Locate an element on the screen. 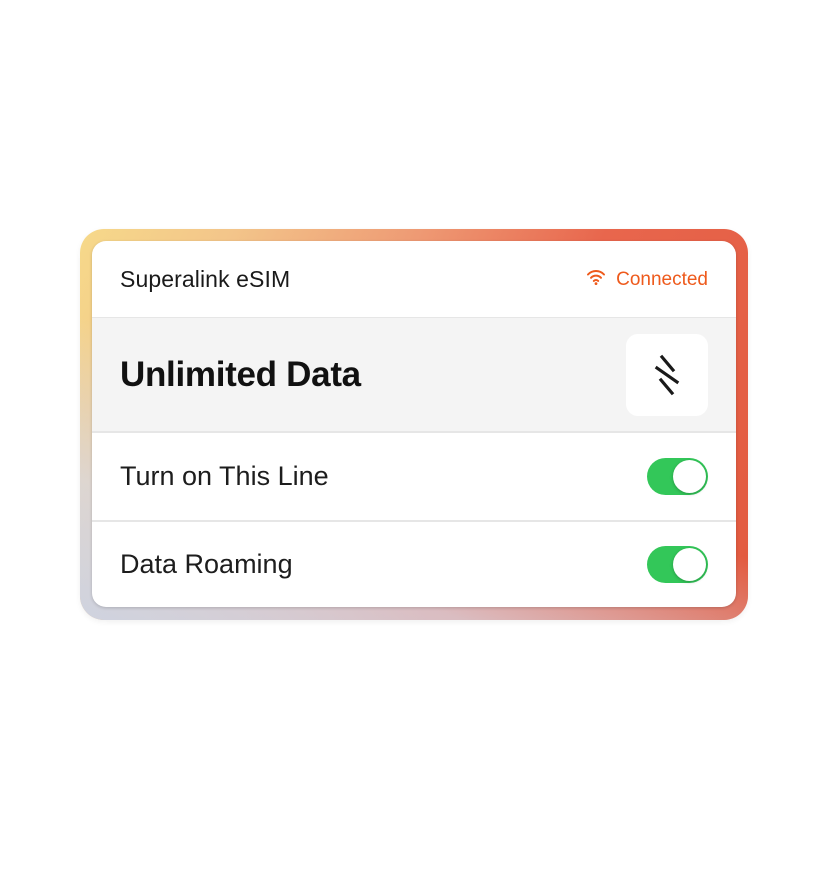  wifi-icon is located at coordinates (596, 280).